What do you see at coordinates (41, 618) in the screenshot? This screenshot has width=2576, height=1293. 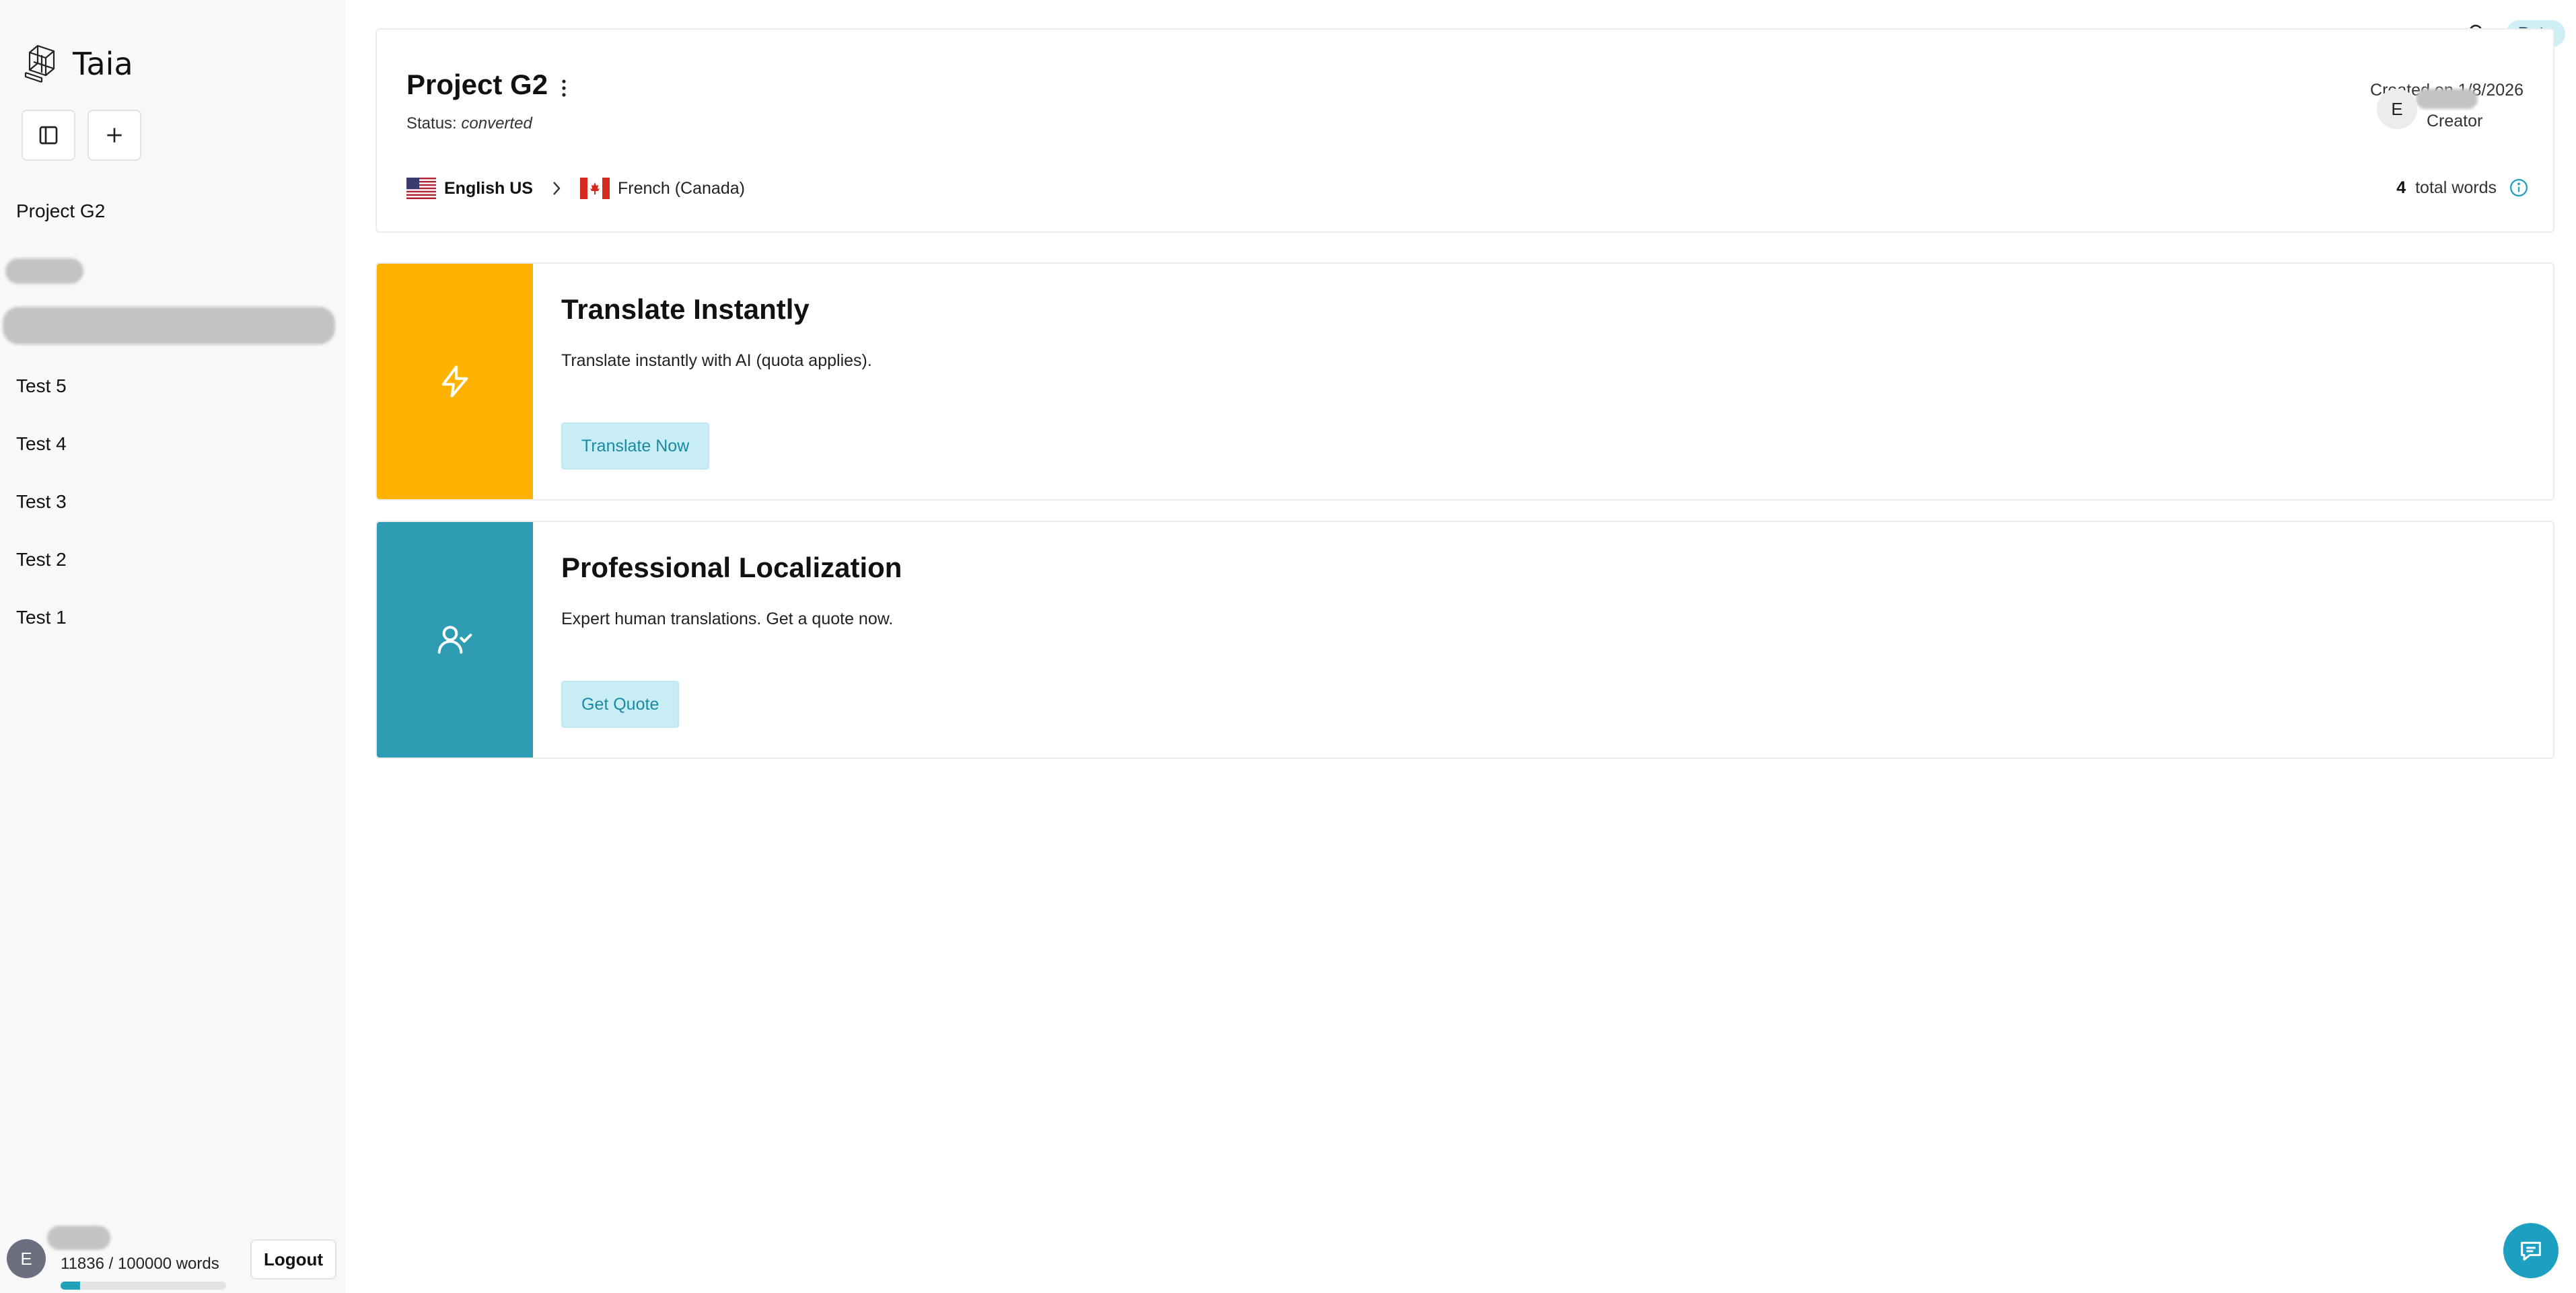 I see `sidebar-item-test-1: Test 1` at bounding box center [41, 618].